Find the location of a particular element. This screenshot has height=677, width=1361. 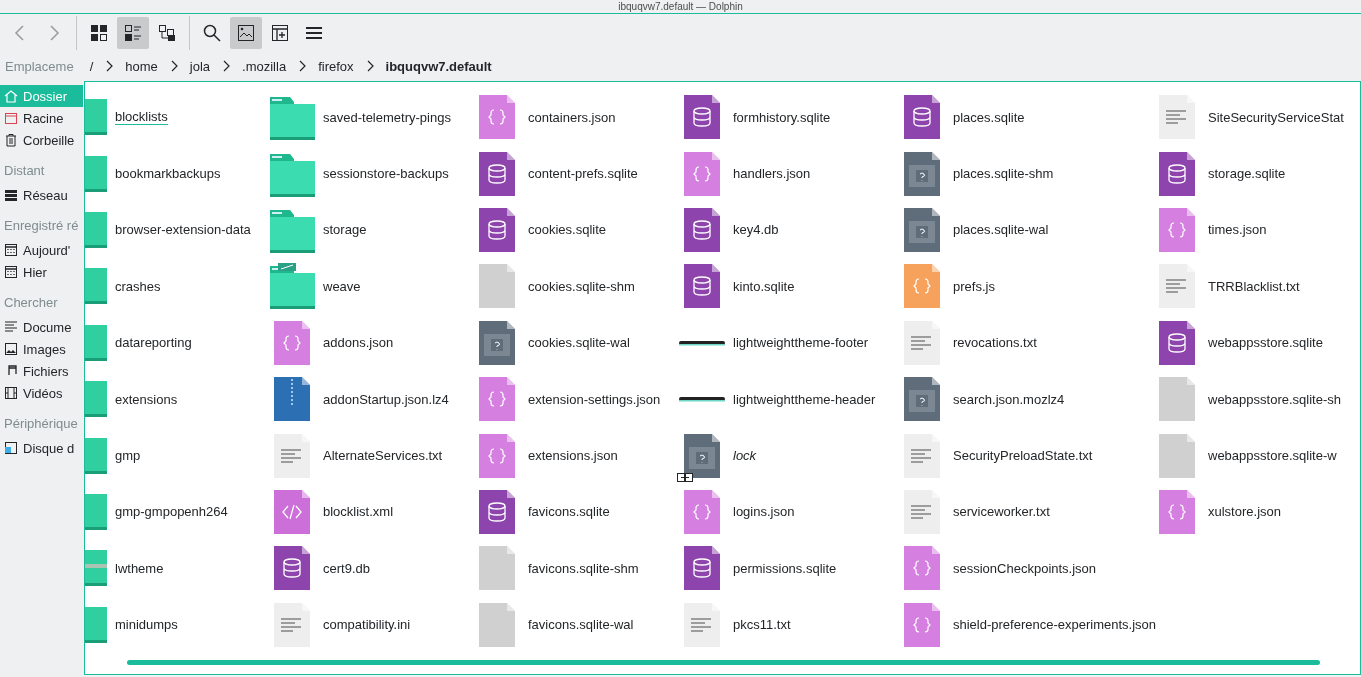

file-item: browser-extension-data is located at coordinates (177, 230).